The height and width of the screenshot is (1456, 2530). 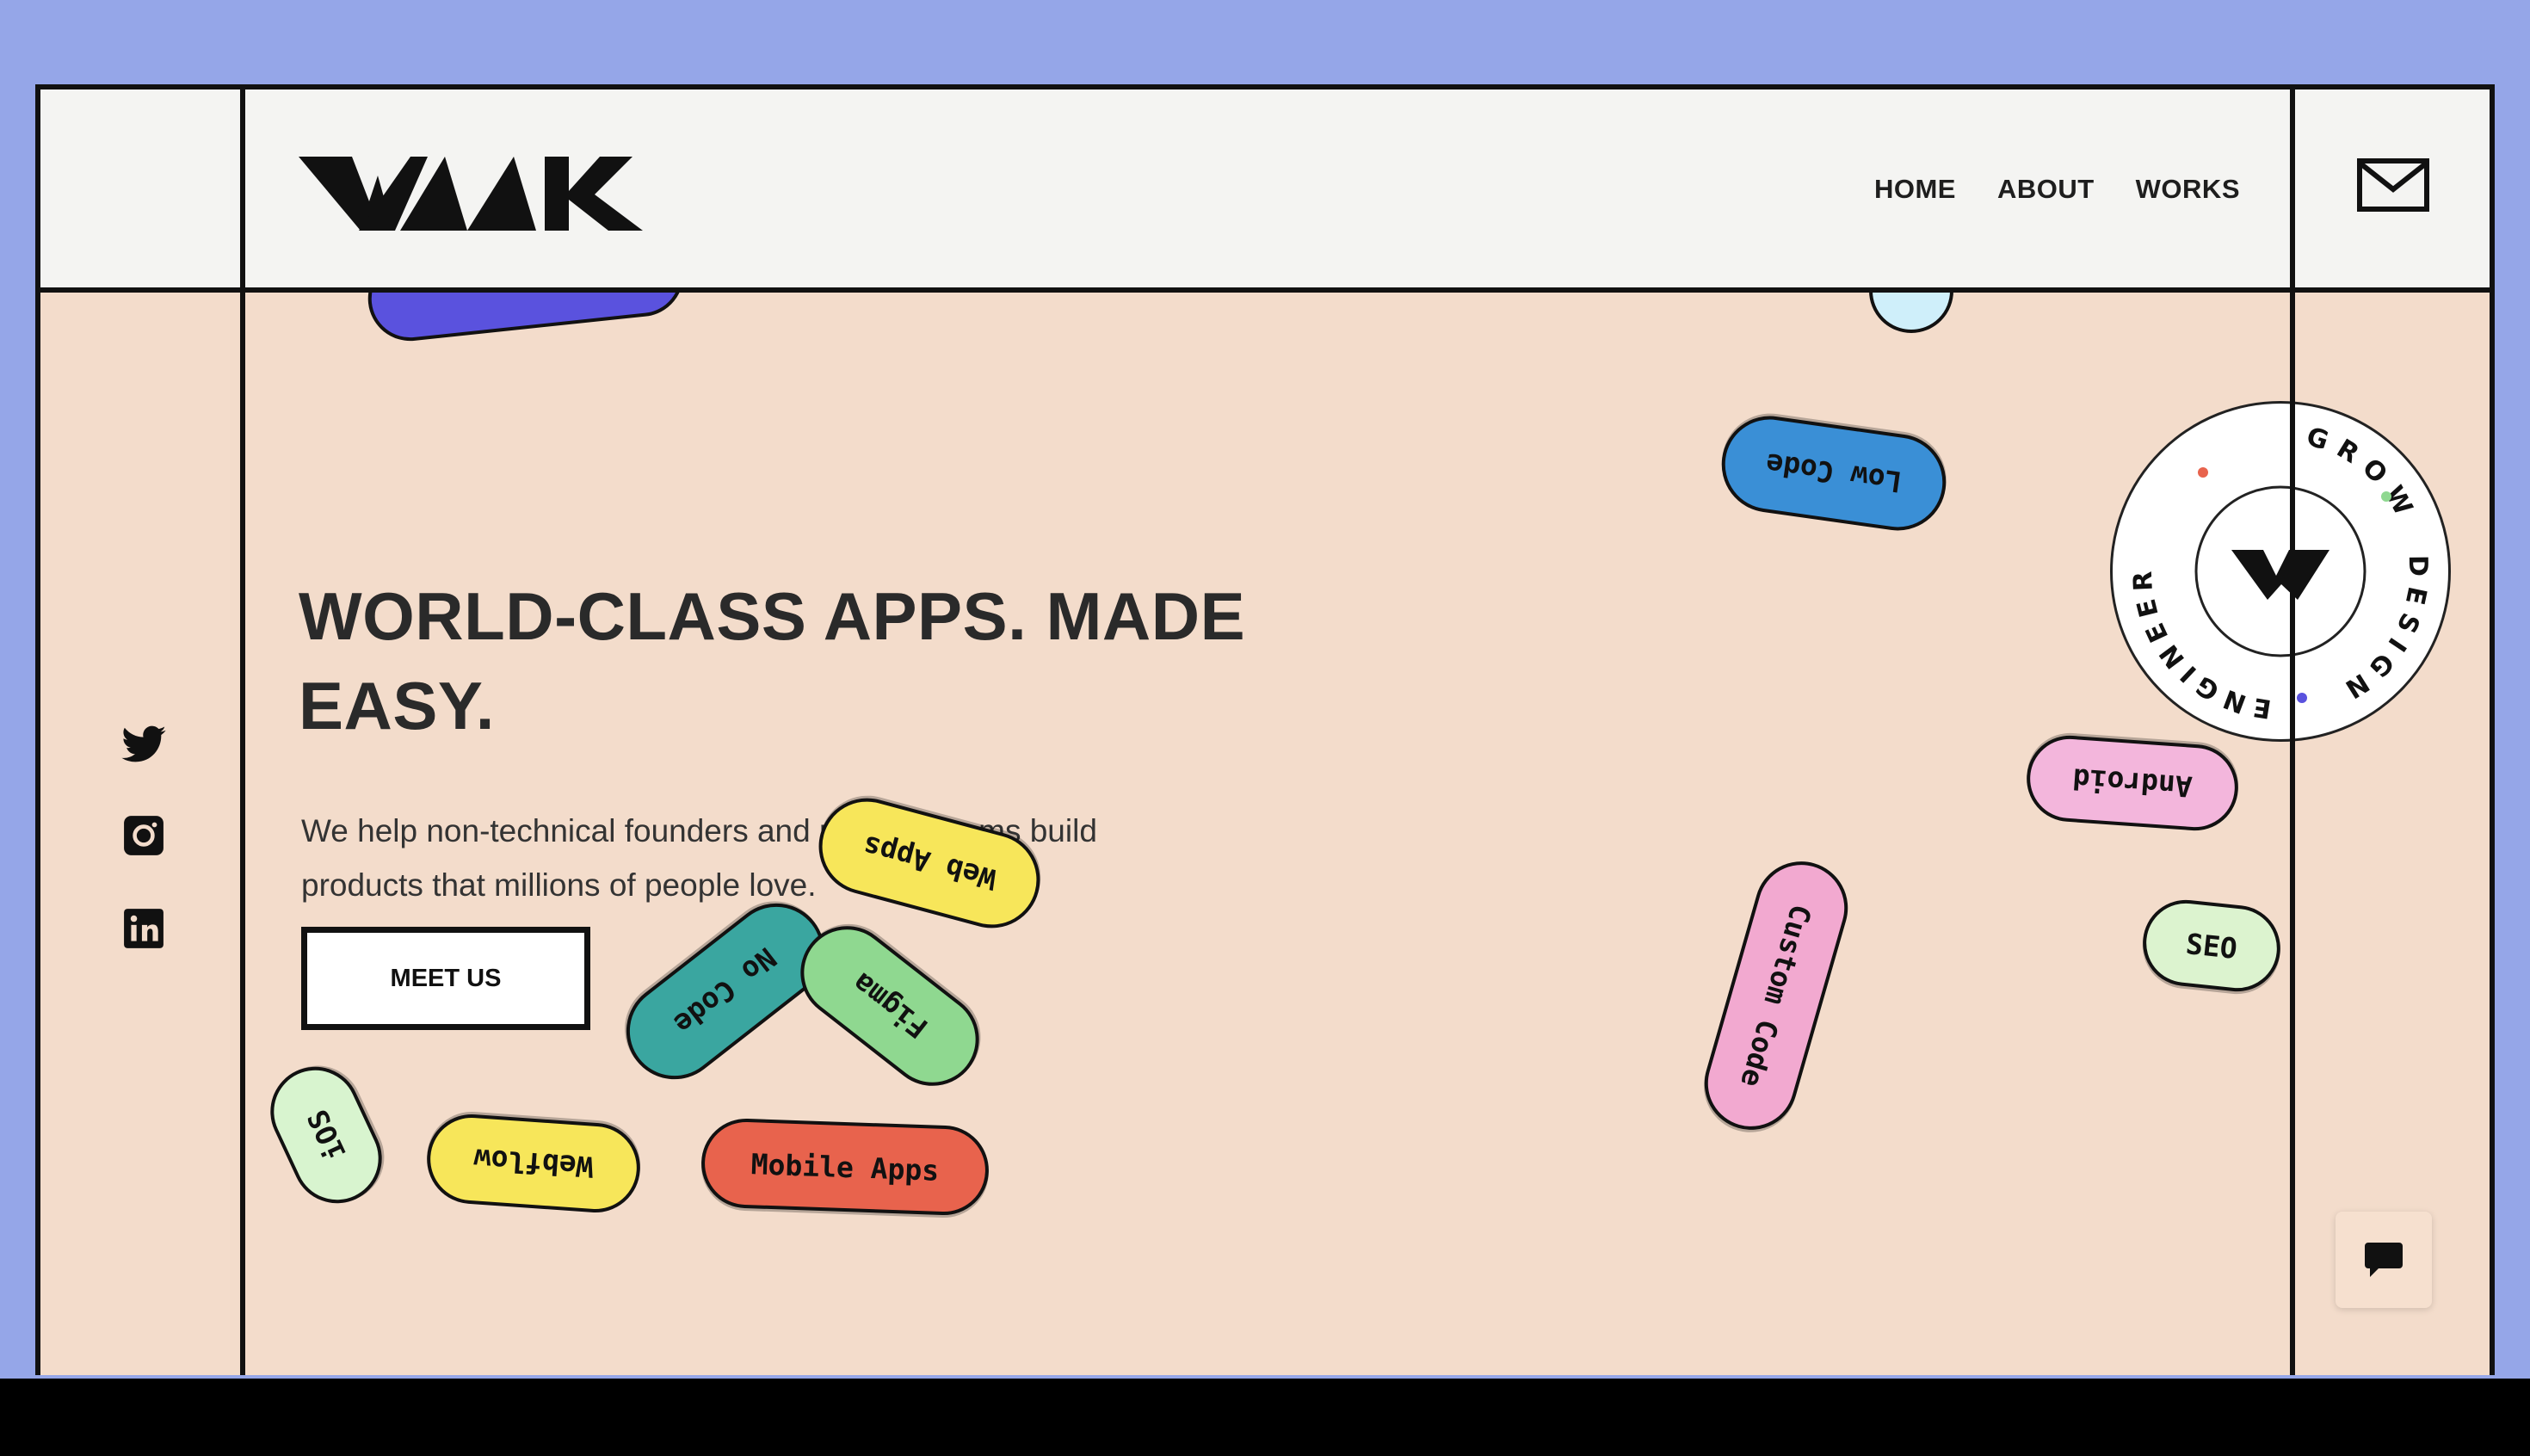 What do you see at coordinates (2302, 698) in the screenshot?
I see `badge-dot-purple` at bounding box center [2302, 698].